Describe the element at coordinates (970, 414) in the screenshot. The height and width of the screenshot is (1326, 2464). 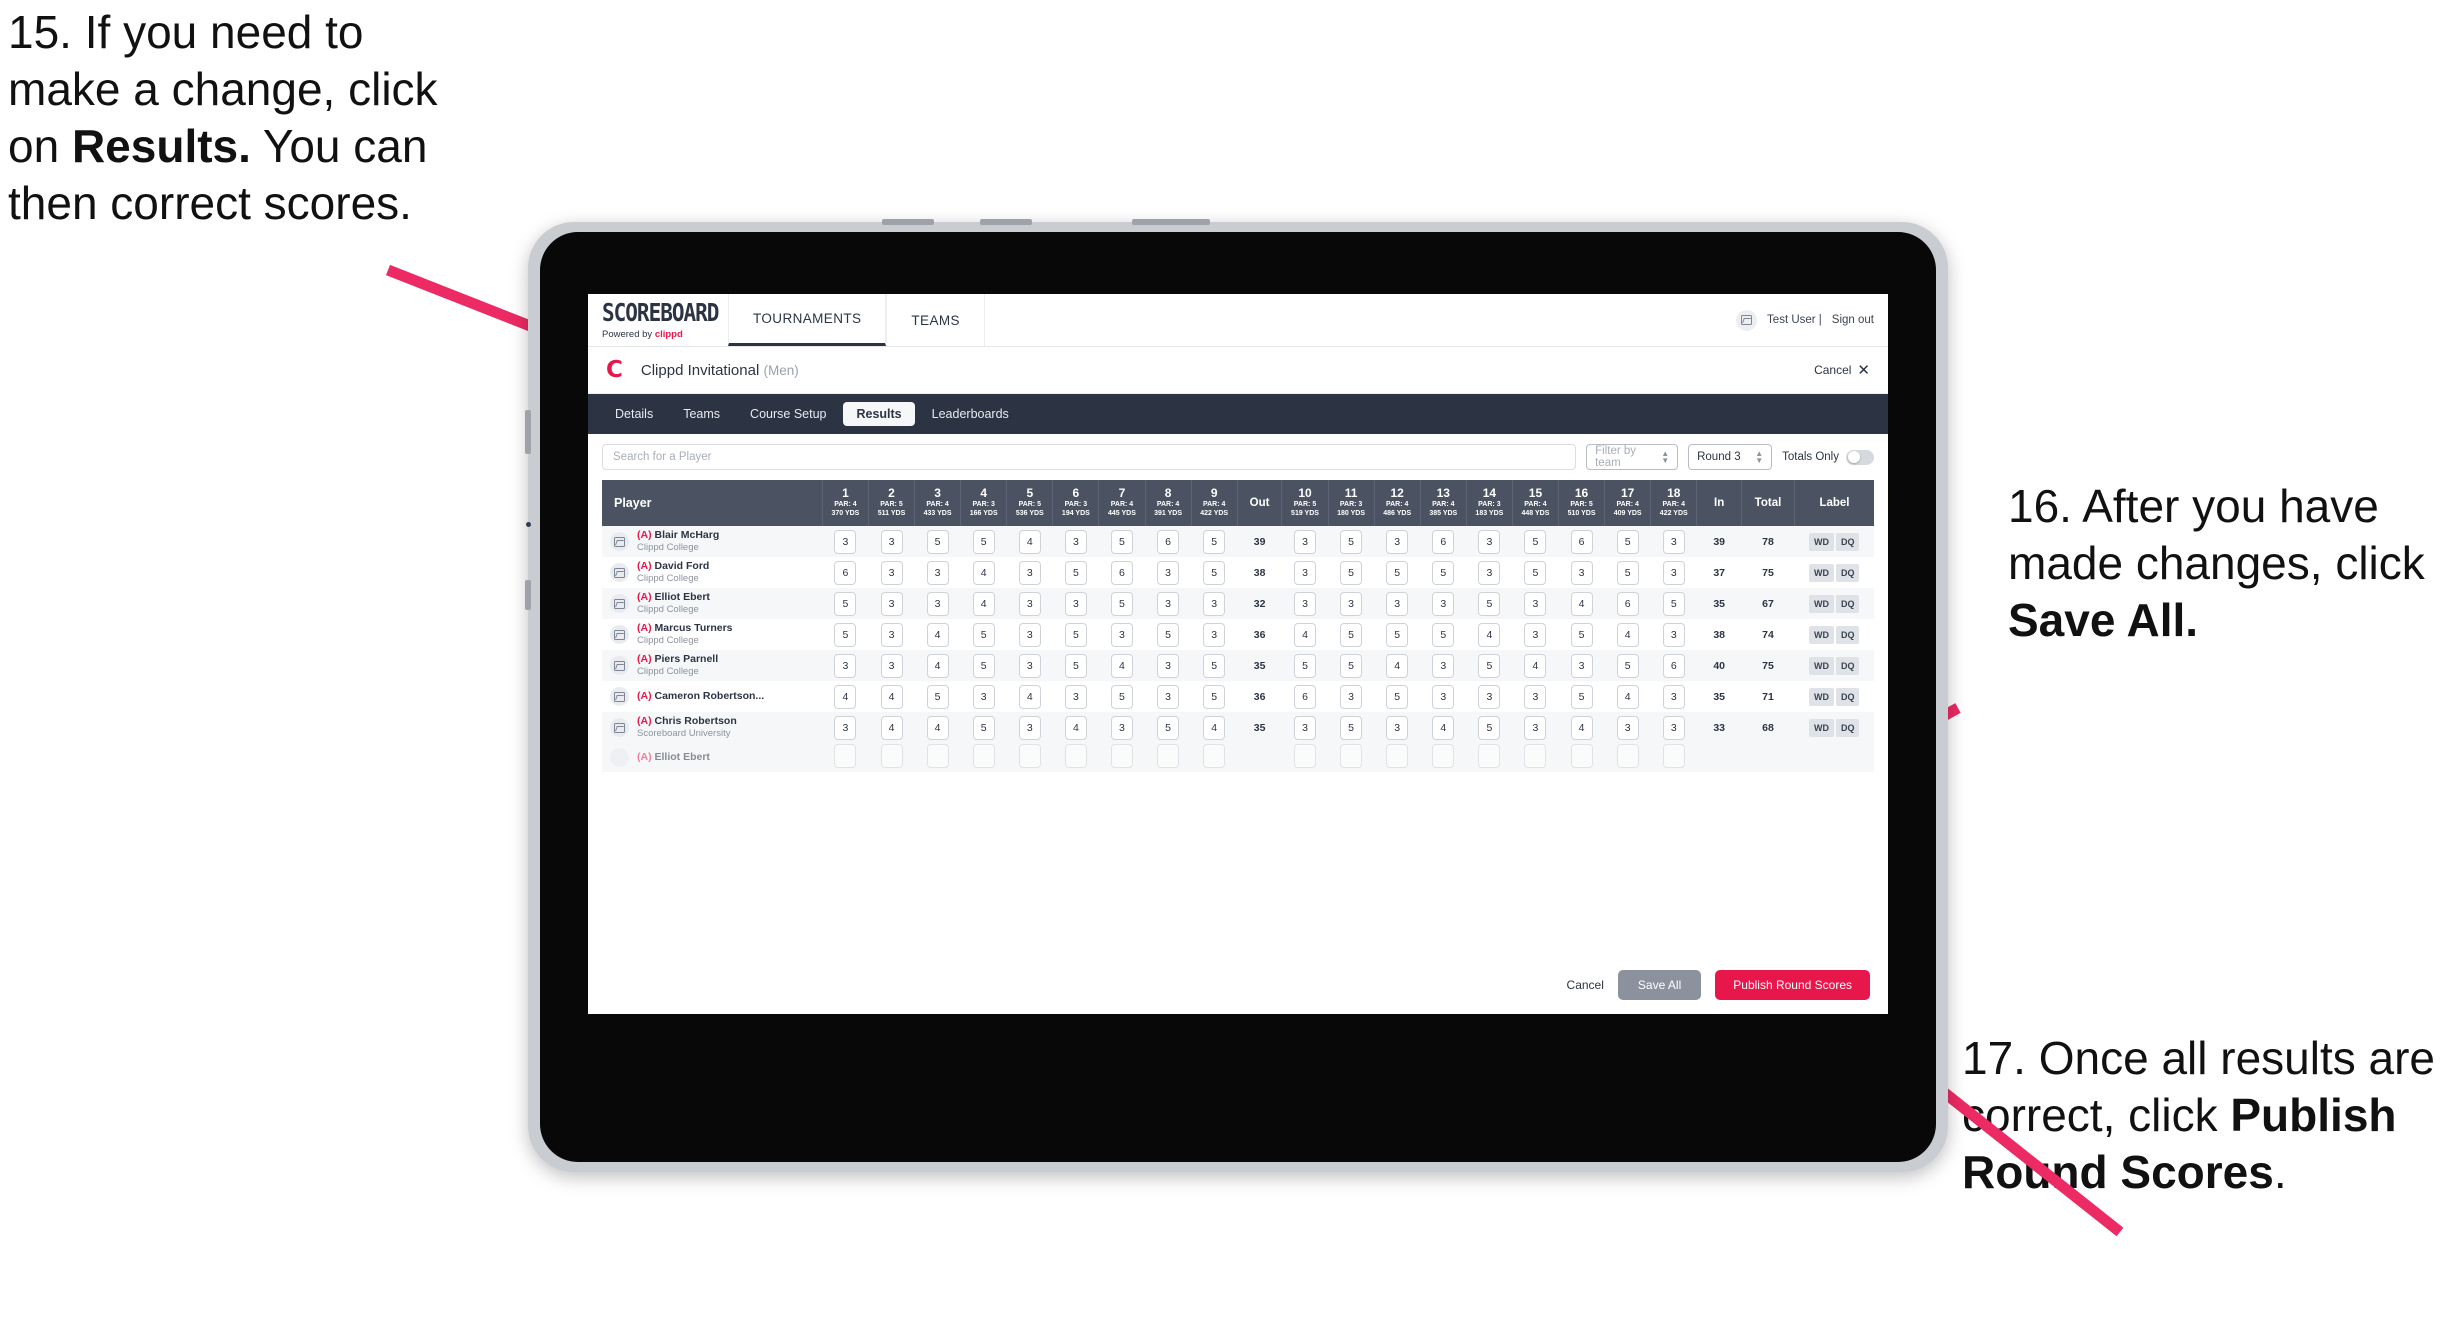
I see `tab-leaderboards: Leaderboards` at that location.